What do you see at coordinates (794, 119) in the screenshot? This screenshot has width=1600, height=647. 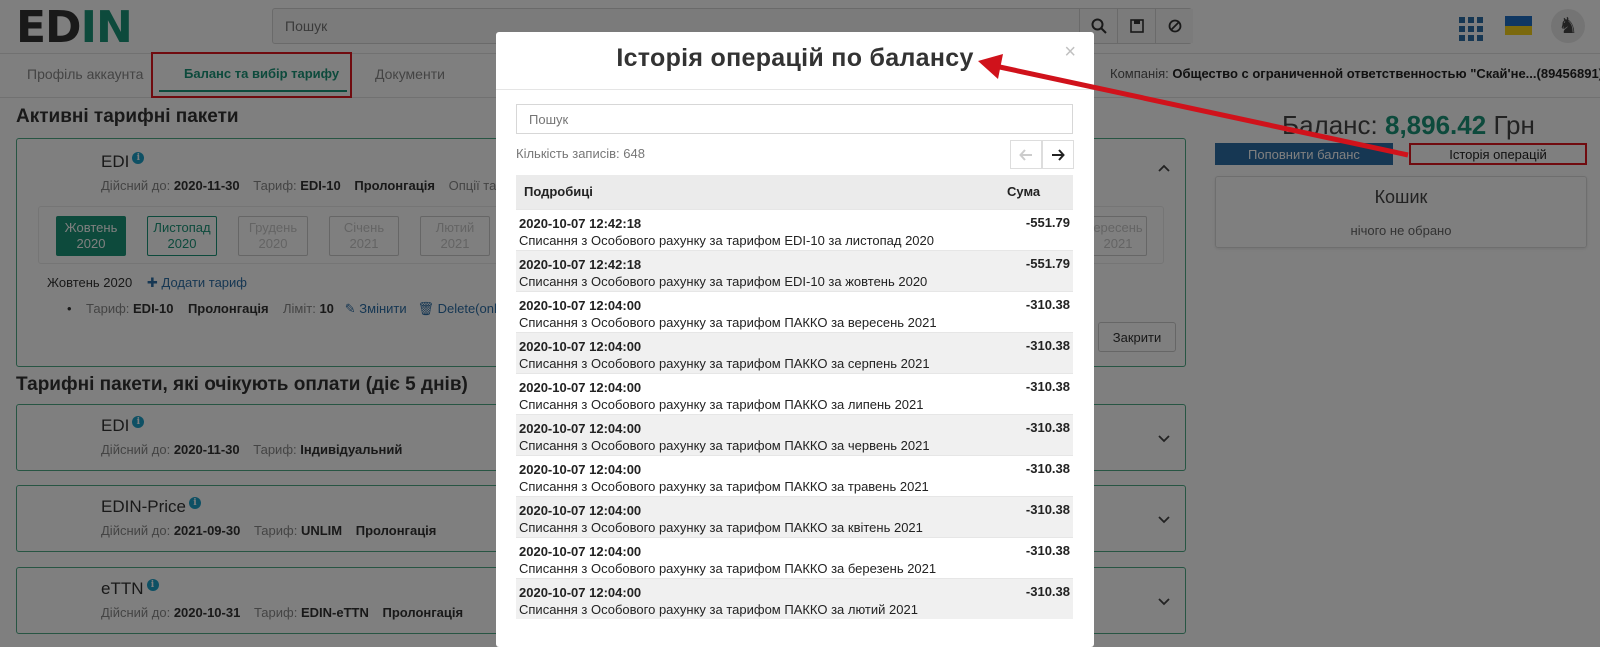 I see `history-search-input` at bounding box center [794, 119].